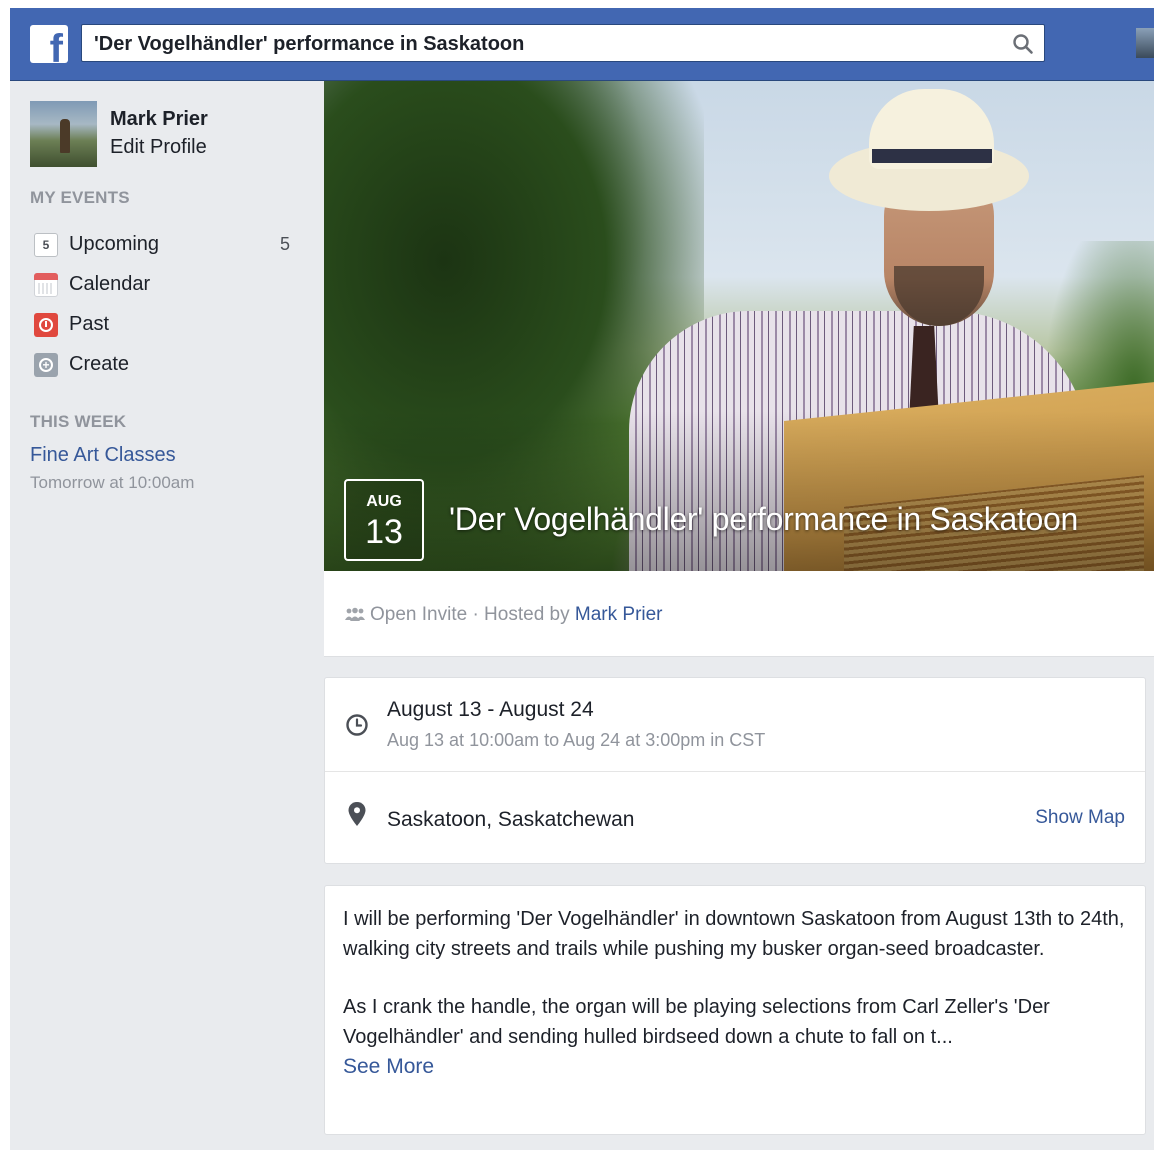 This screenshot has height=1150, width=1154. I want to click on profile-name: Mark Prier, so click(159, 119).